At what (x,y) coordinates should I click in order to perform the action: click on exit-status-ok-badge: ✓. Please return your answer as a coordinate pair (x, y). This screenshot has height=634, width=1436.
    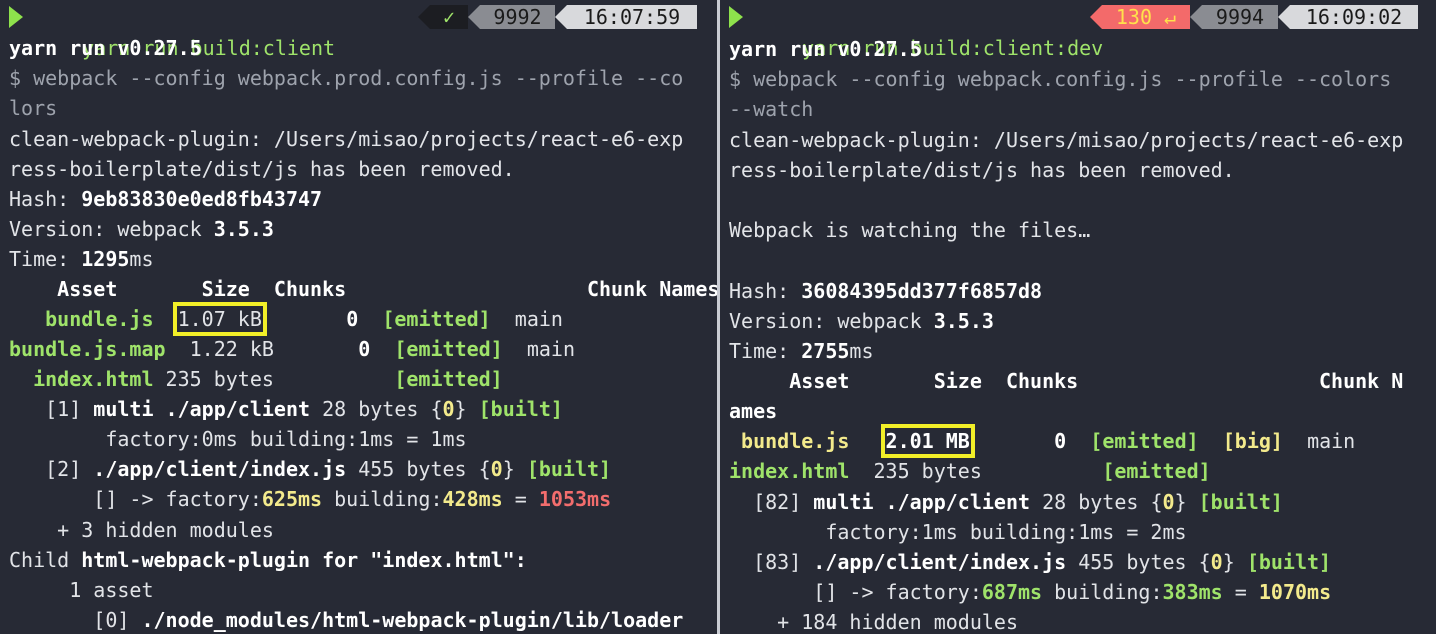
    Looking at the image, I should click on (449, 17).